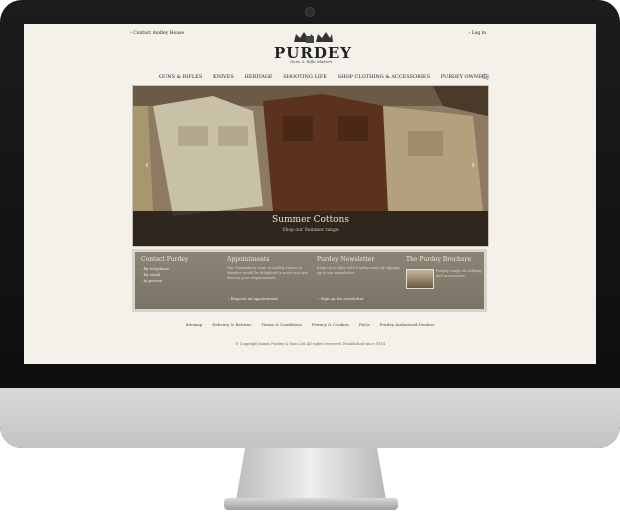 This screenshot has width=620, height=518. I want to click on nav-knives: KNIVES, so click(223, 78).